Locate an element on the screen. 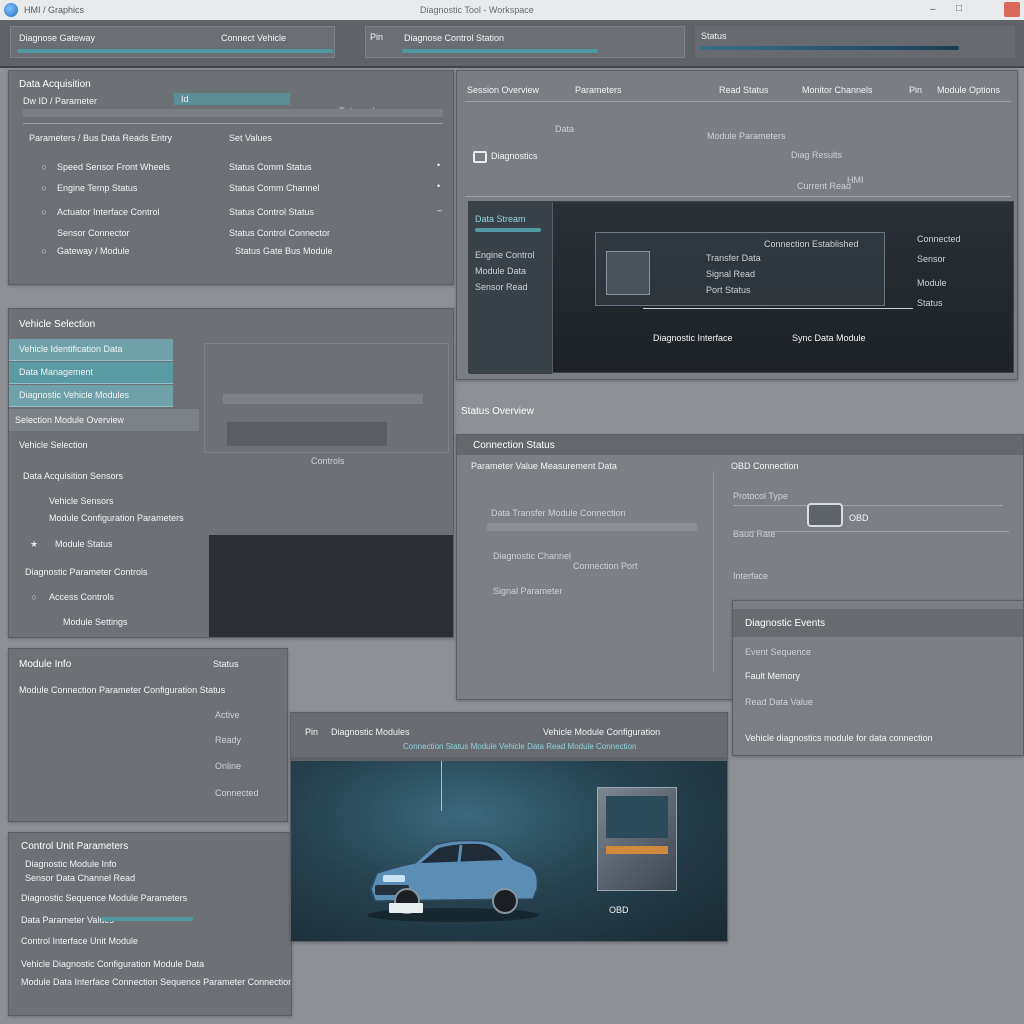 The image size is (1024, 1024). field-label: Diagnostic Channel is located at coordinates (532, 556).